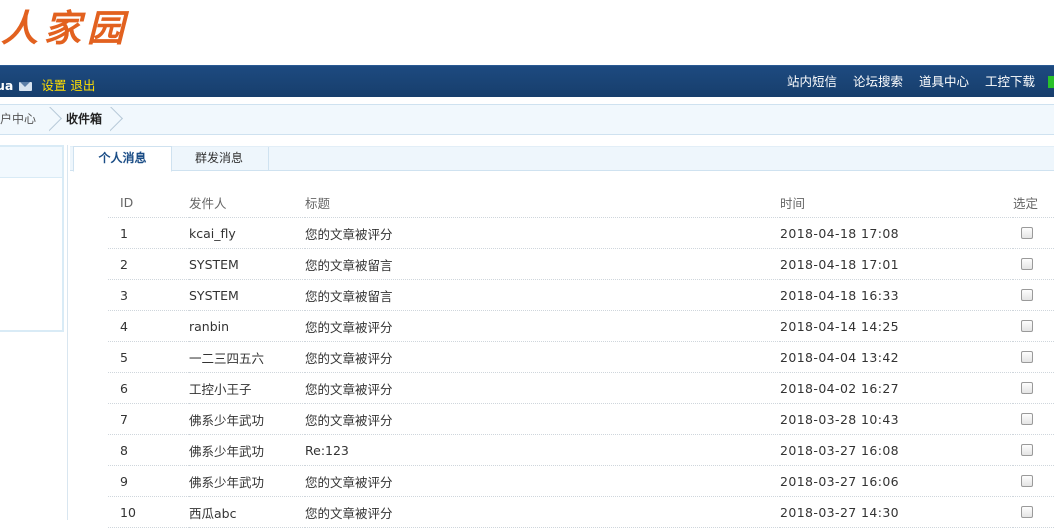 The width and height of the screenshot is (1054, 528). I want to click on row-time: 2018-04-04 13:42, so click(896, 357).